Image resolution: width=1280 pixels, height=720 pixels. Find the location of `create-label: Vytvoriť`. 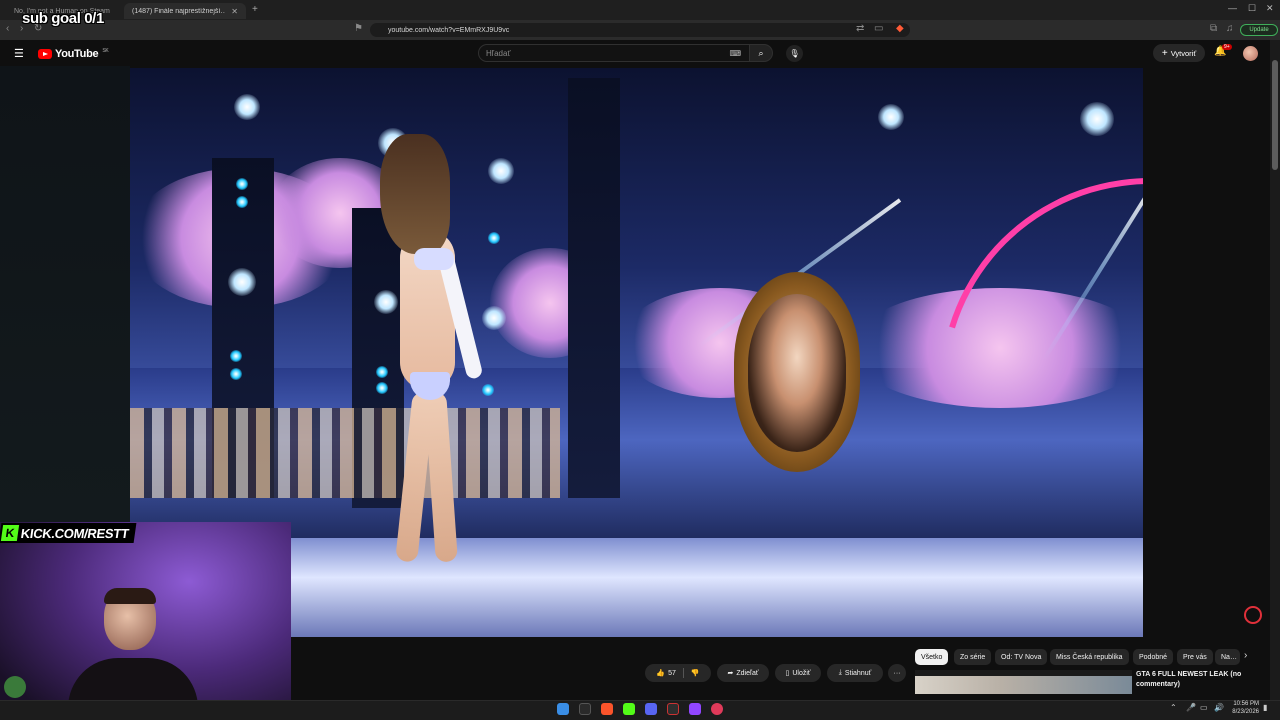

create-label: Vytvoriť is located at coordinates (1183, 53).